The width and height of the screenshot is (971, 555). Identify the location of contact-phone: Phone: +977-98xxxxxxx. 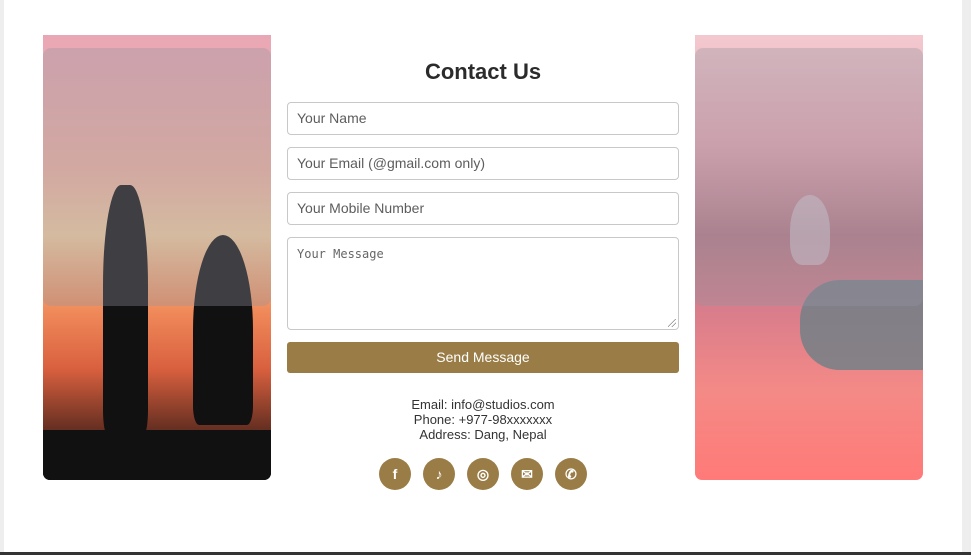
(483, 419).